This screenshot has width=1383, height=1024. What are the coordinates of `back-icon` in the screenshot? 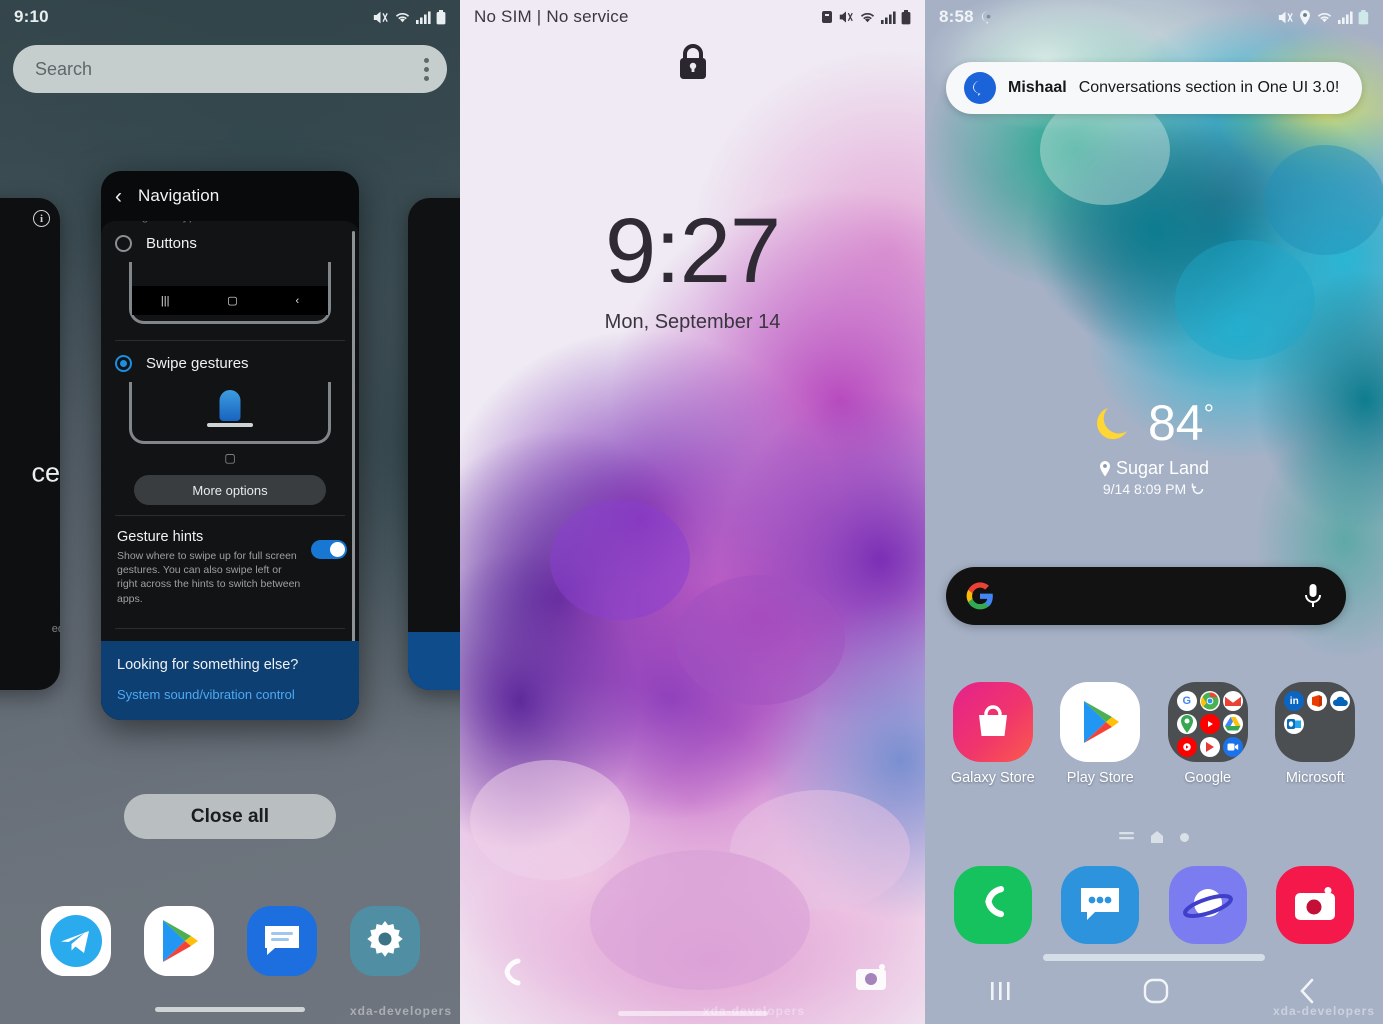 It's located at (1308, 991).